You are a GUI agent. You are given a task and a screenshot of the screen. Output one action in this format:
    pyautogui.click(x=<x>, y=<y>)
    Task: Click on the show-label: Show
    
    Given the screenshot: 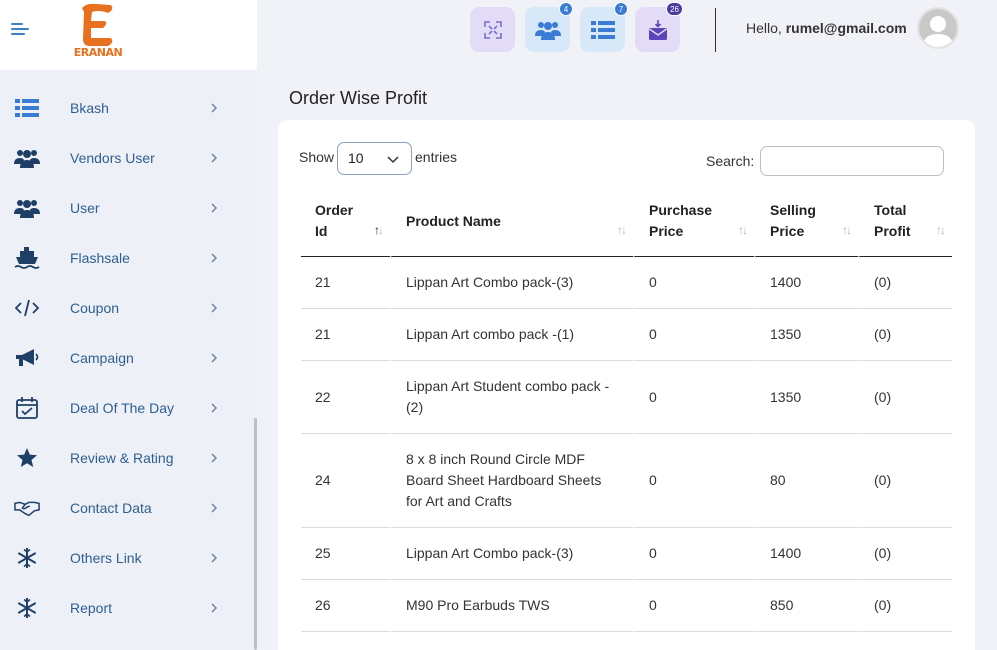 What is the action you would take?
    pyautogui.click(x=317, y=157)
    